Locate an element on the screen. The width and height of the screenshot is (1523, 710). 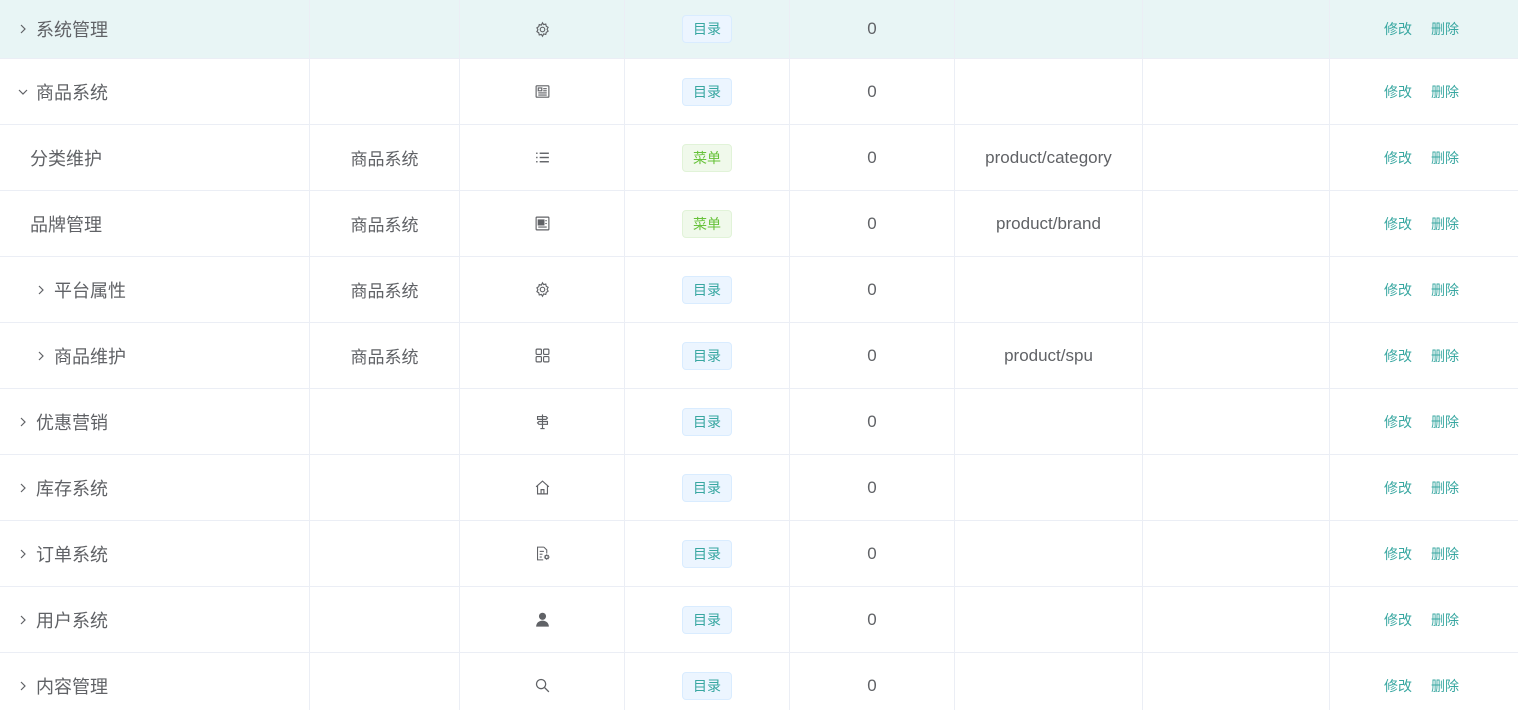
cell-name: 内容管理 is located at coordinates (155, 681).